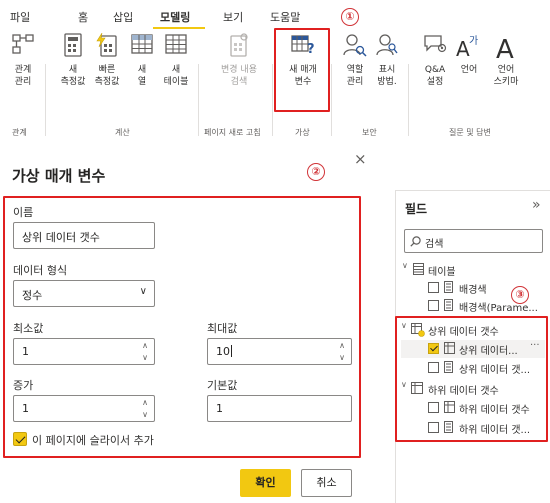 This screenshot has width=550, height=503. I want to click on new-table-button: 새 테이블, so click(176, 61).